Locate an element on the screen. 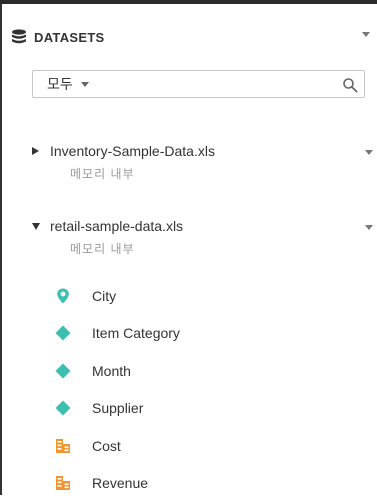 The image size is (377, 502). search-bar: 모두 is located at coordinates (198, 84).